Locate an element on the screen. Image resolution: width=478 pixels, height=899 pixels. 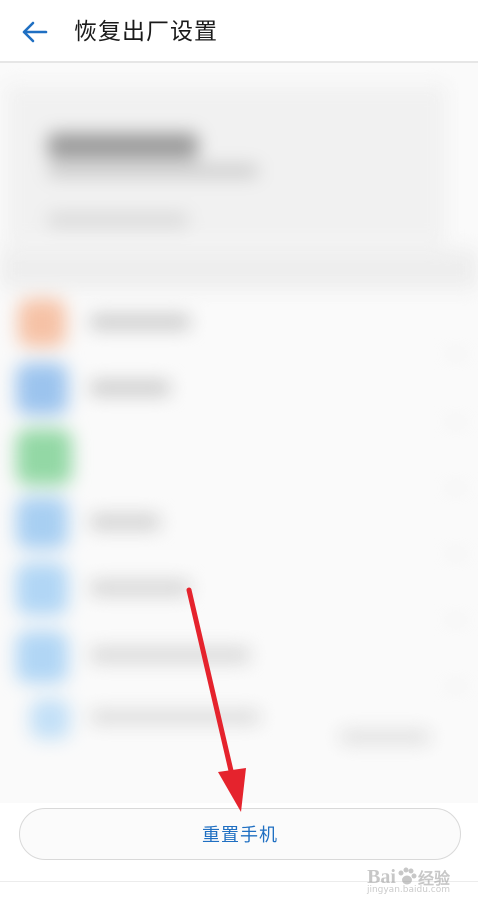
page-title: 恢复出厂设置 is located at coordinates (146, 32).